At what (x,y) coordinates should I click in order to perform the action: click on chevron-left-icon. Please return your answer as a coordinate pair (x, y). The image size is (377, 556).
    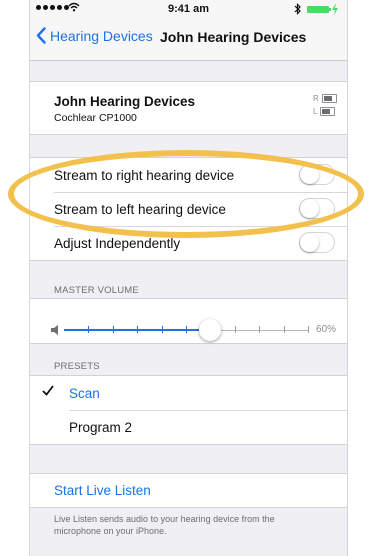
    Looking at the image, I should click on (41, 35).